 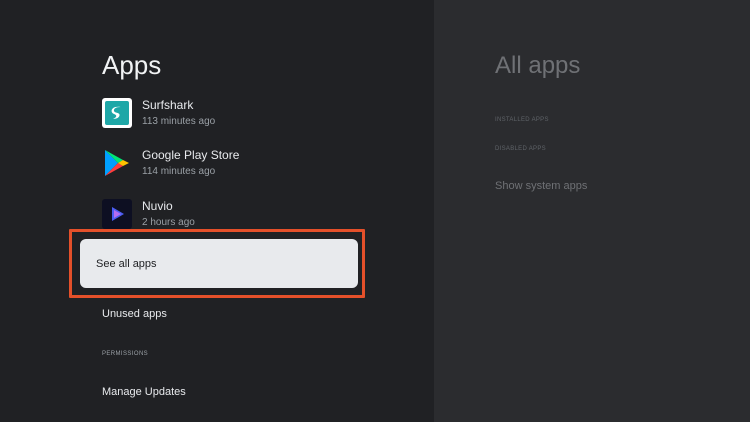 I want to click on page-title: Apps, so click(x=132, y=65).